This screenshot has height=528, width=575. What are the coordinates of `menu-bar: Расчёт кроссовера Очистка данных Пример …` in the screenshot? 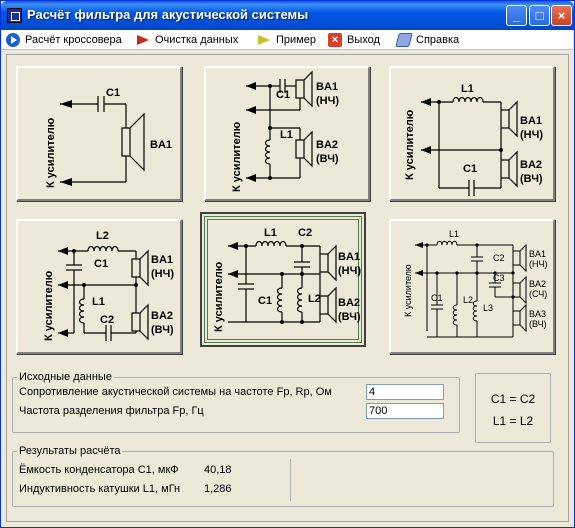 It's located at (287, 40).